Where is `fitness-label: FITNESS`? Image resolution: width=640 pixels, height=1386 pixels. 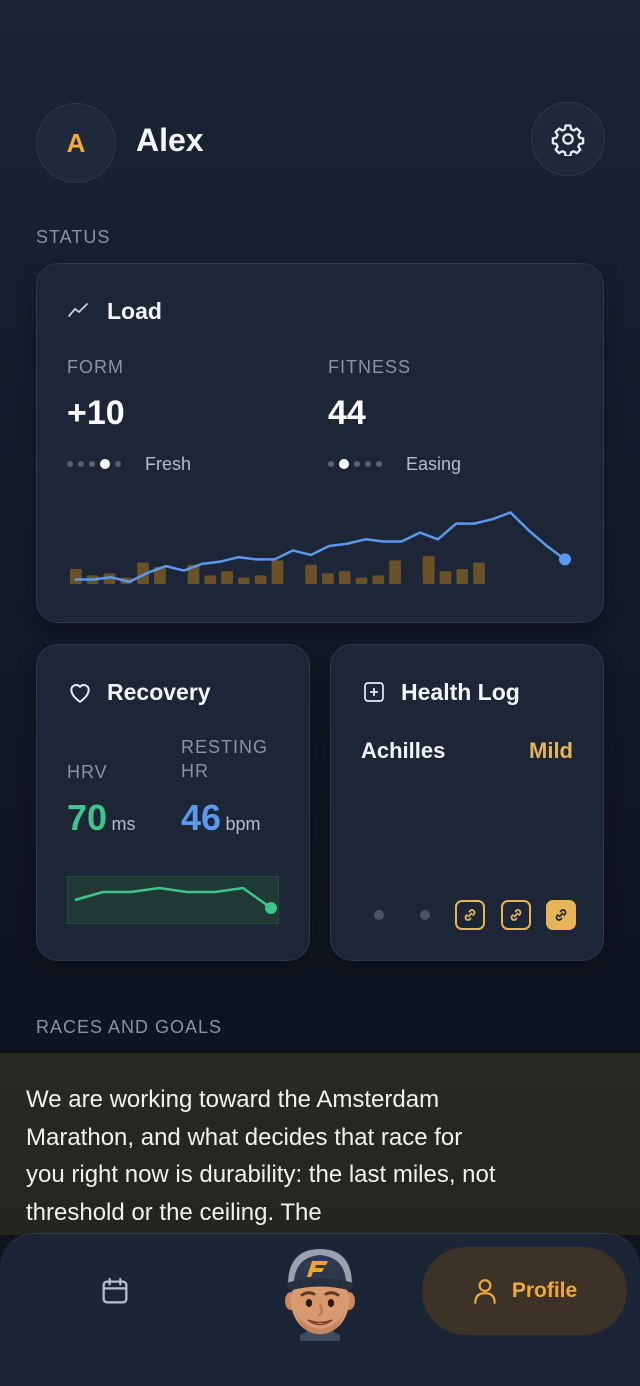
fitness-label: FITNESS is located at coordinates (370, 367).